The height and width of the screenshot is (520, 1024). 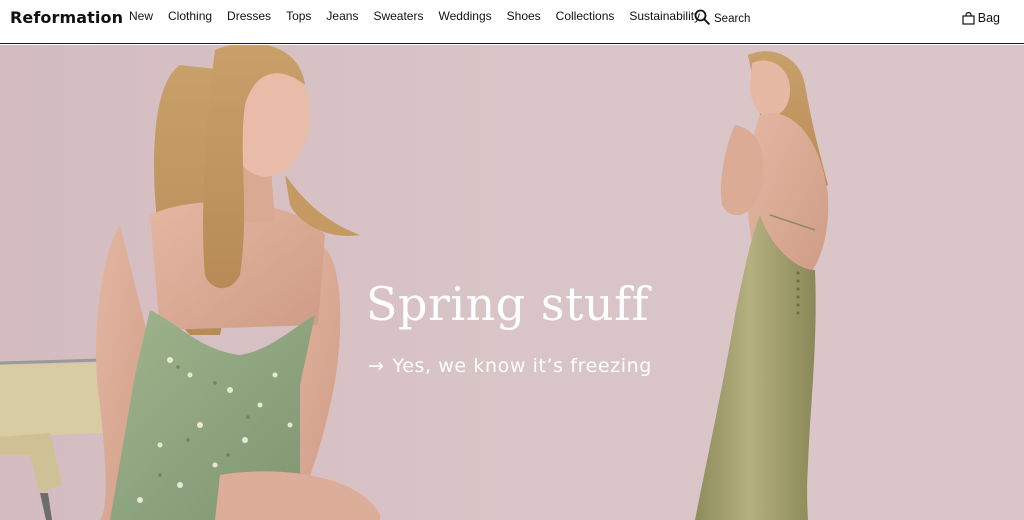 I want to click on search-label: Search, so click(x=732, y=19).